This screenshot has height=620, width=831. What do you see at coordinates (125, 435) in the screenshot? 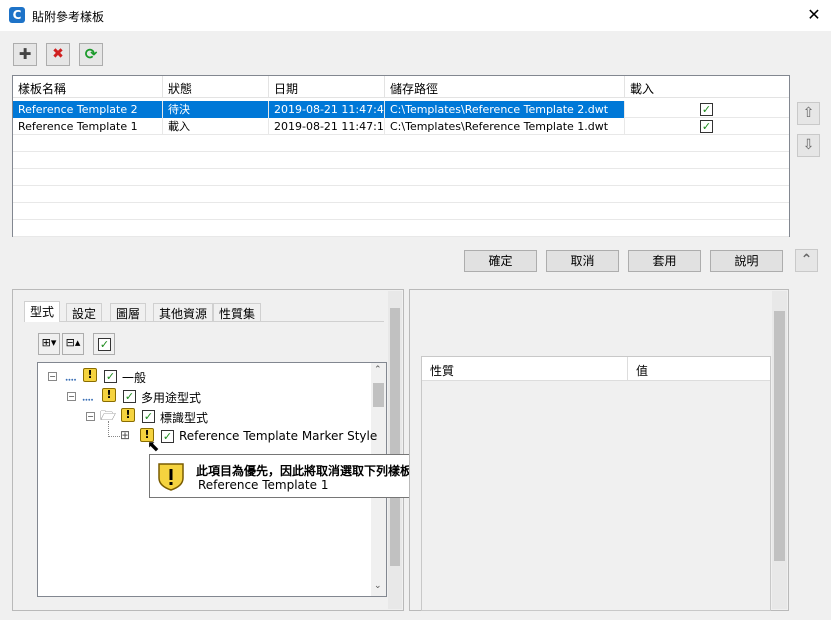
I see `marker-style-icon: ⊞` at bounding box center [125, 435].